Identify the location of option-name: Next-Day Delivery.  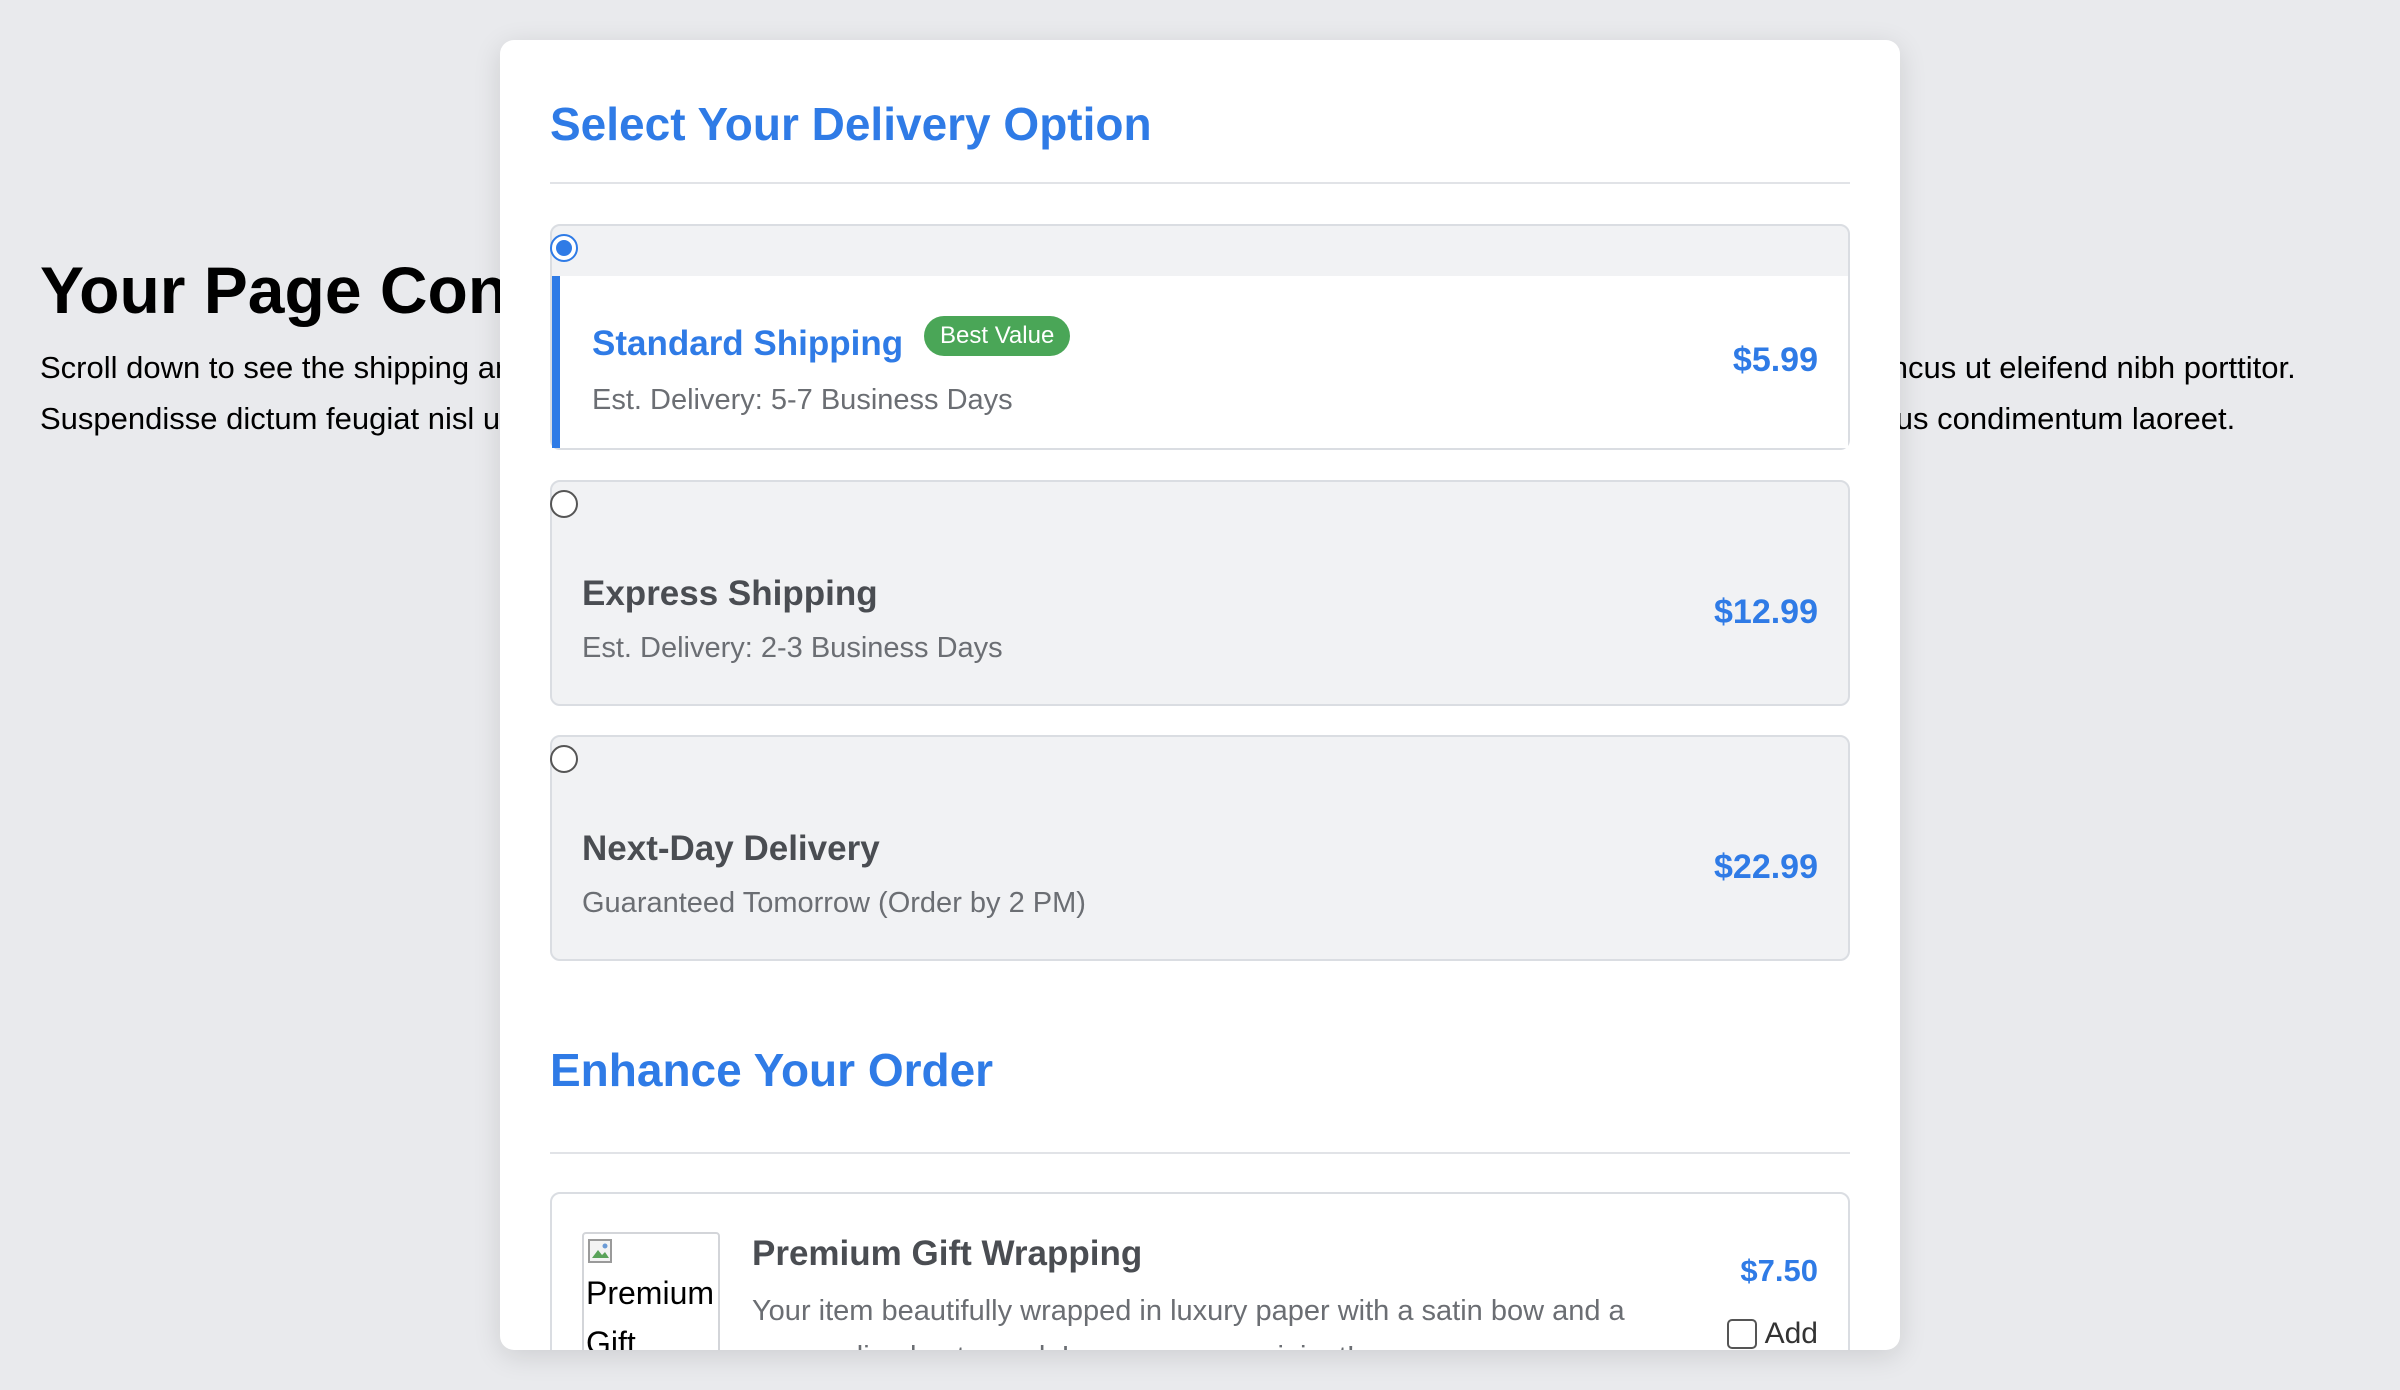
(731, 848).